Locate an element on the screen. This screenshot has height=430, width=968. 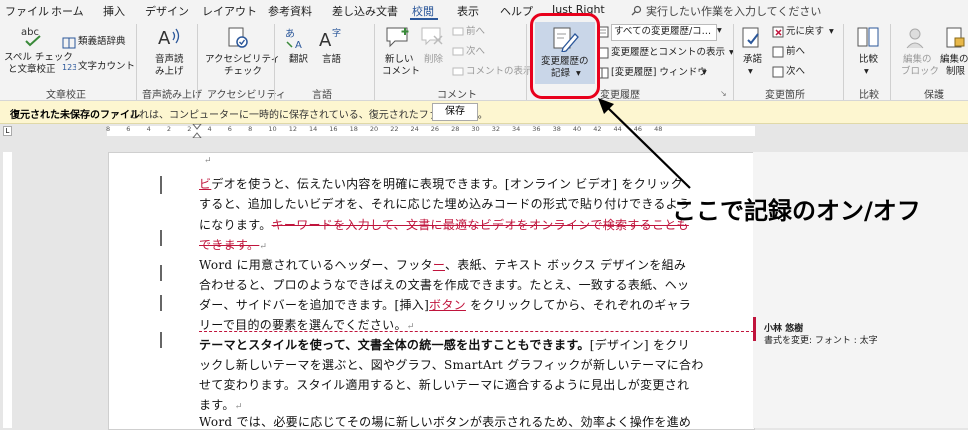
doc-line: になります。キーワードを入力して、文書に最適なビデオをオンラインで検索することも is located at coordinates (444, 224).